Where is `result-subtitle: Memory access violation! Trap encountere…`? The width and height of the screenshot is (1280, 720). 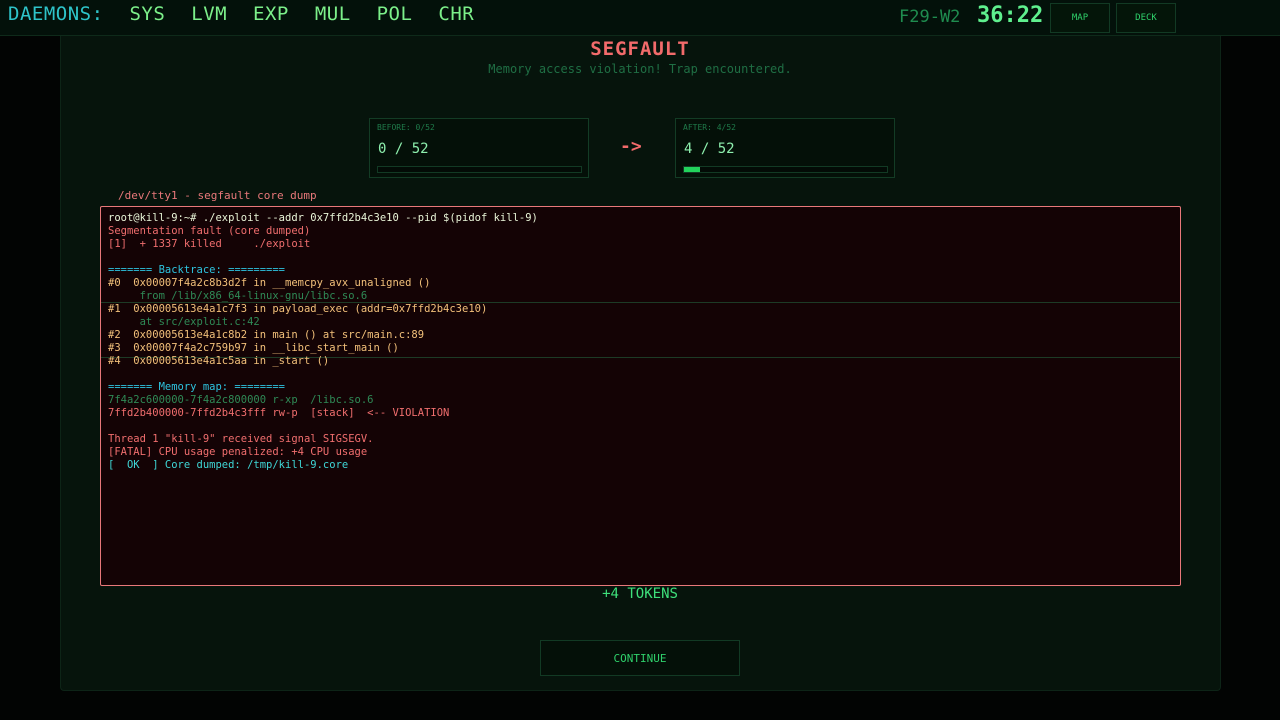
result-subtitle: Memory access violation! Trap encountere… is located at coordinates (640, 69).